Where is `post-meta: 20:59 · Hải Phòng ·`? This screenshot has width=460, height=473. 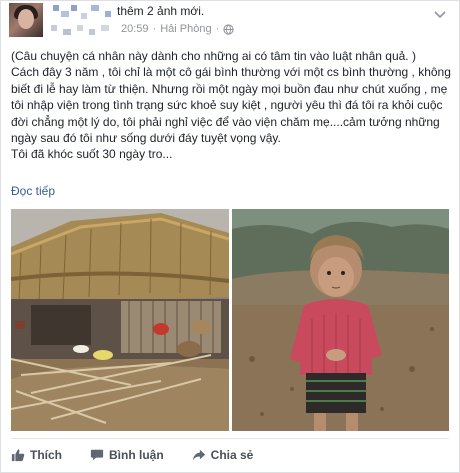
post-meta: 20:59 · Hải Phòng · is located at coordinates (177, 29).